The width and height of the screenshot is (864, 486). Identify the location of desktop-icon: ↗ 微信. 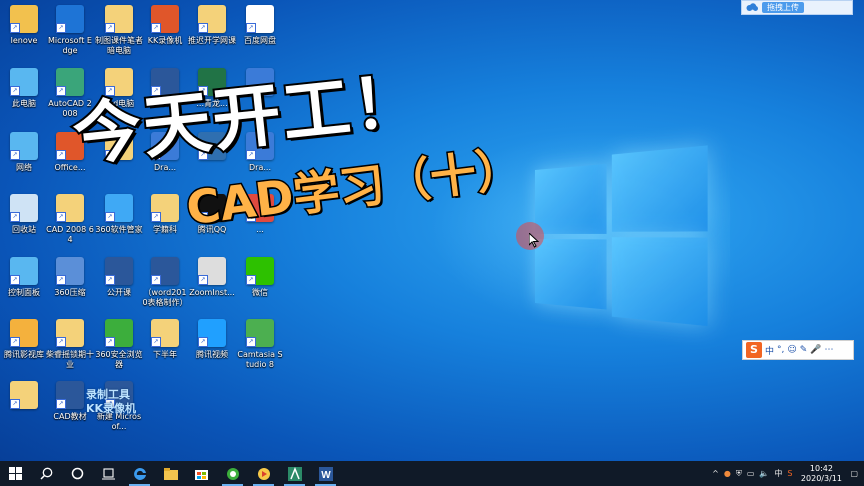
(260, 277).